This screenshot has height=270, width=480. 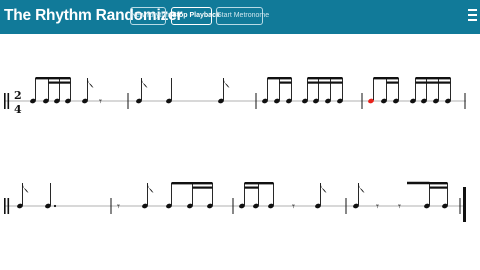 I want to click on time-signature-top: 2, so click(x=18, y=95).